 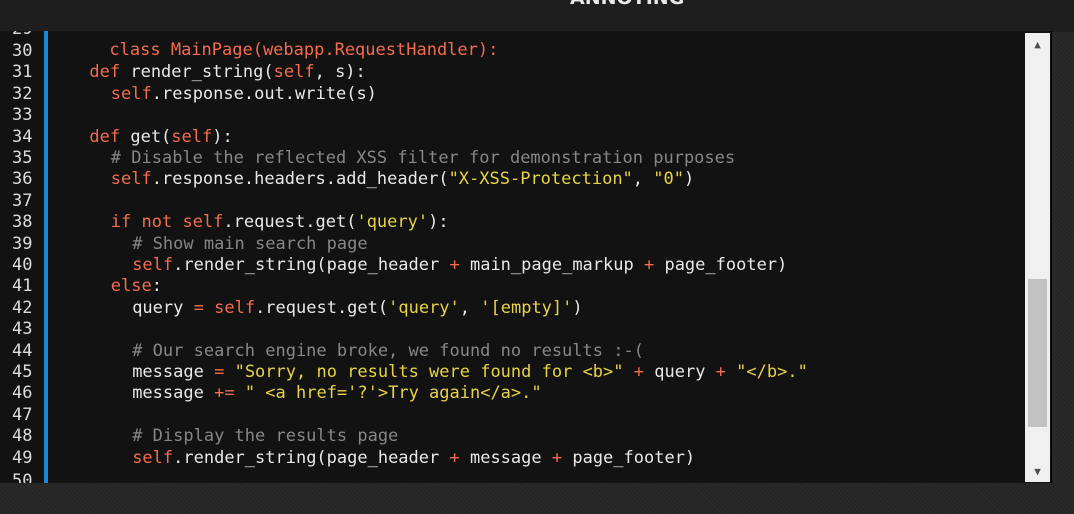 What do you see at coordinates (340, 72) in the screenshot?
I see `code-token: , s):` at bounding box center [340, 72].